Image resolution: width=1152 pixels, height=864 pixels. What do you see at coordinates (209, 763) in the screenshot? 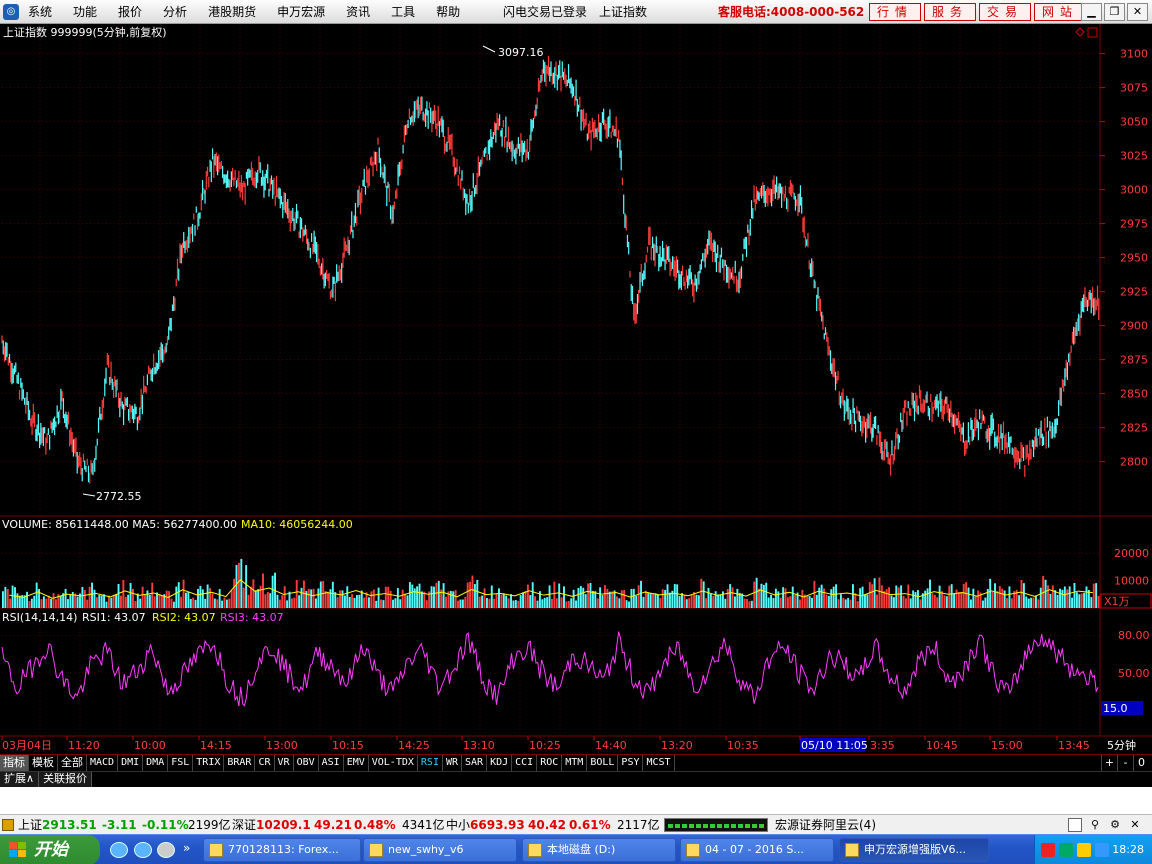
I see `indicator-tab-7: TRIX` at bounding box center [209, 763].